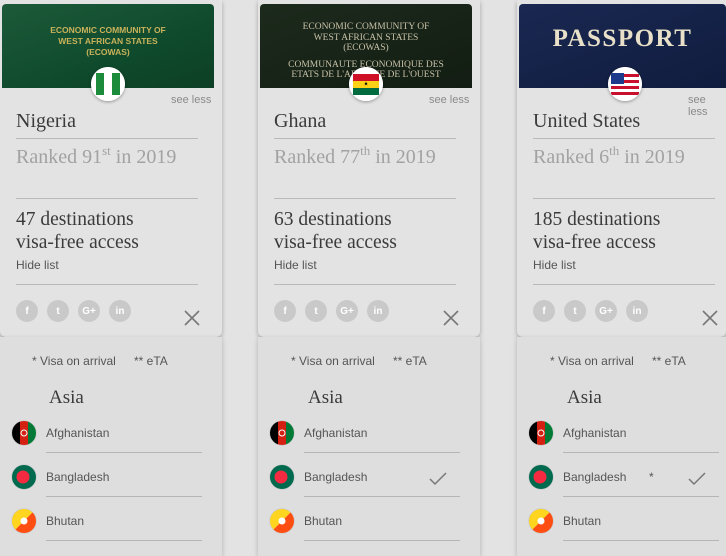  I want to click on country-name: Nigeria, so click(46, 121).